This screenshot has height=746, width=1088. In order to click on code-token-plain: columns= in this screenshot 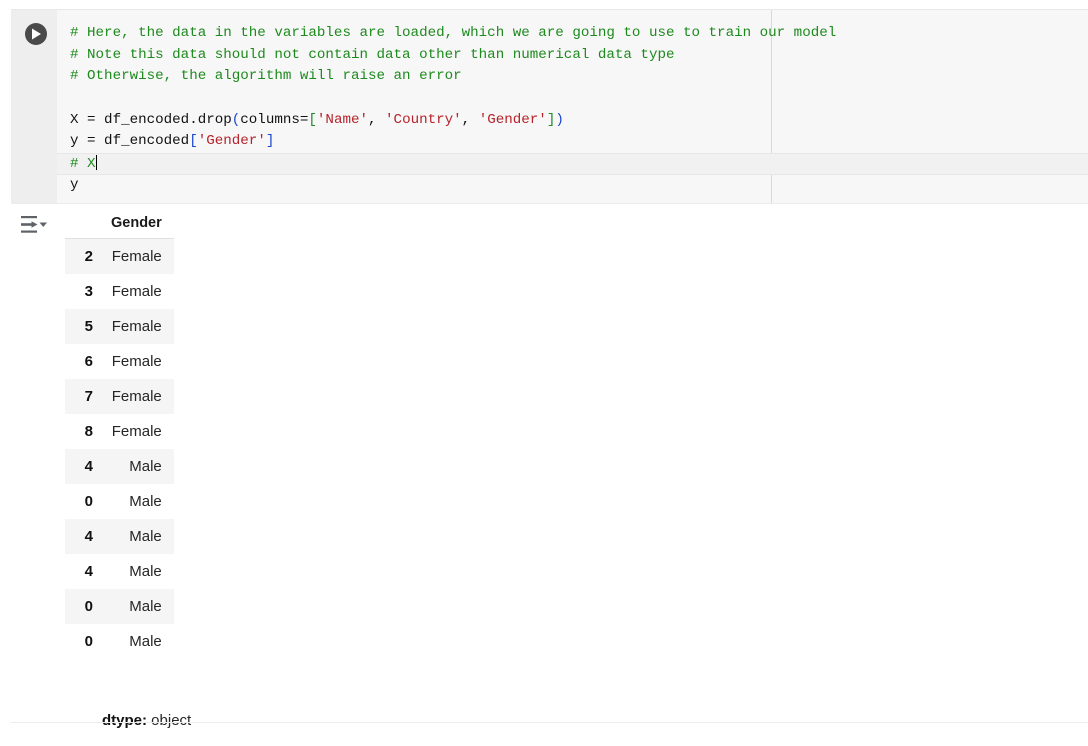, I will do `click(274, 119)`.